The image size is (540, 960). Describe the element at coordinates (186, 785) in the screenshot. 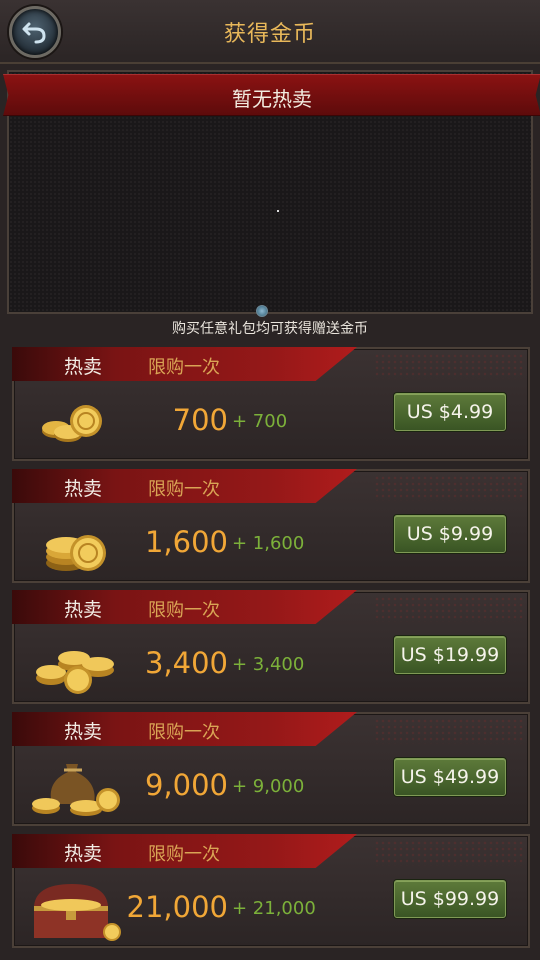

I see `coin-amount: 9,000` at that location.